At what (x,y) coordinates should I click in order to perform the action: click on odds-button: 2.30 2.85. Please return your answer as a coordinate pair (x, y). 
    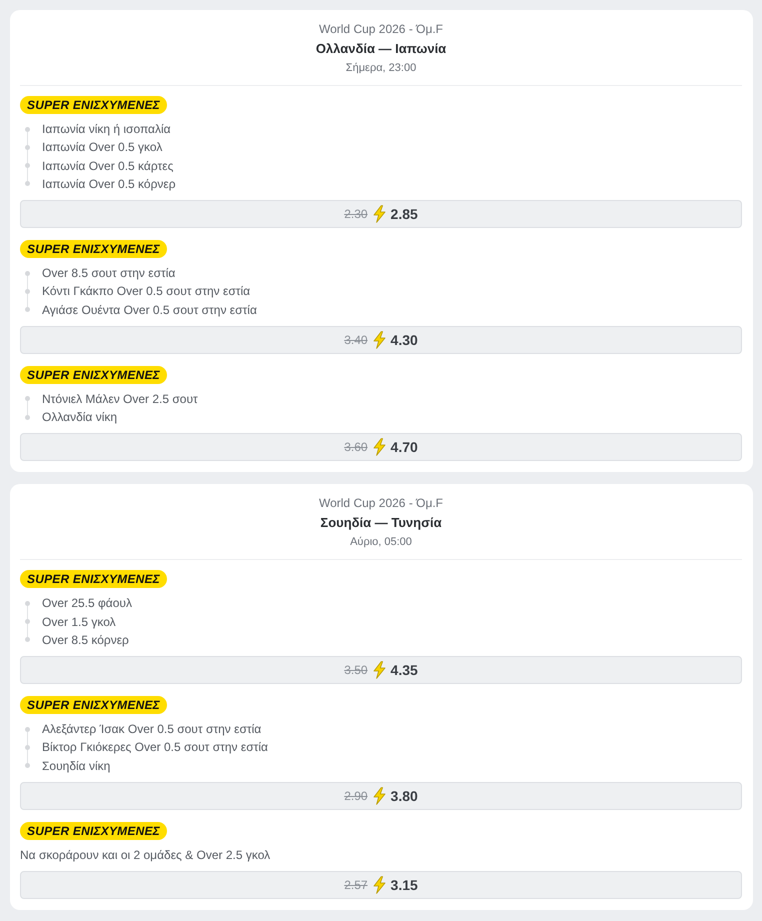
    Looking at the image, I should click on (381, 214).